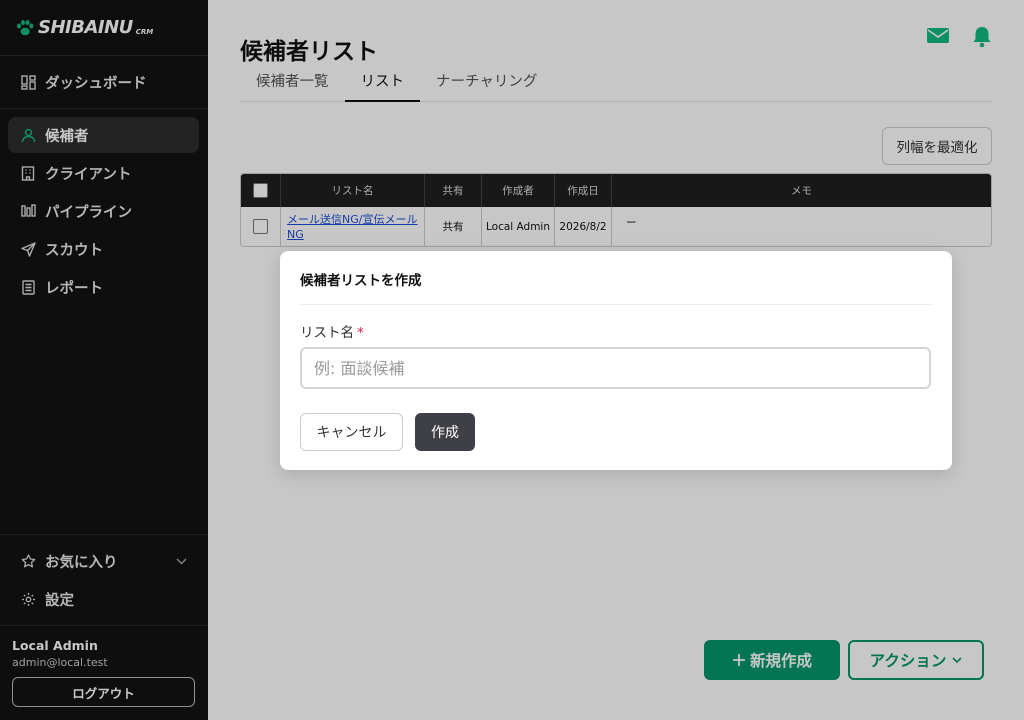  I want to click on cancel-button: キャンセル, so click(351, 432).